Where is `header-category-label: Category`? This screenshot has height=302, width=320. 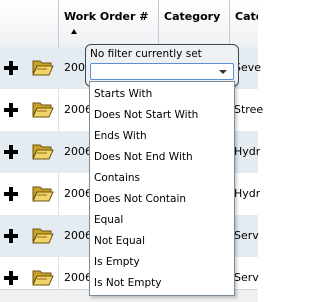 header-category-label: Category is located at coordinates (192, 16).